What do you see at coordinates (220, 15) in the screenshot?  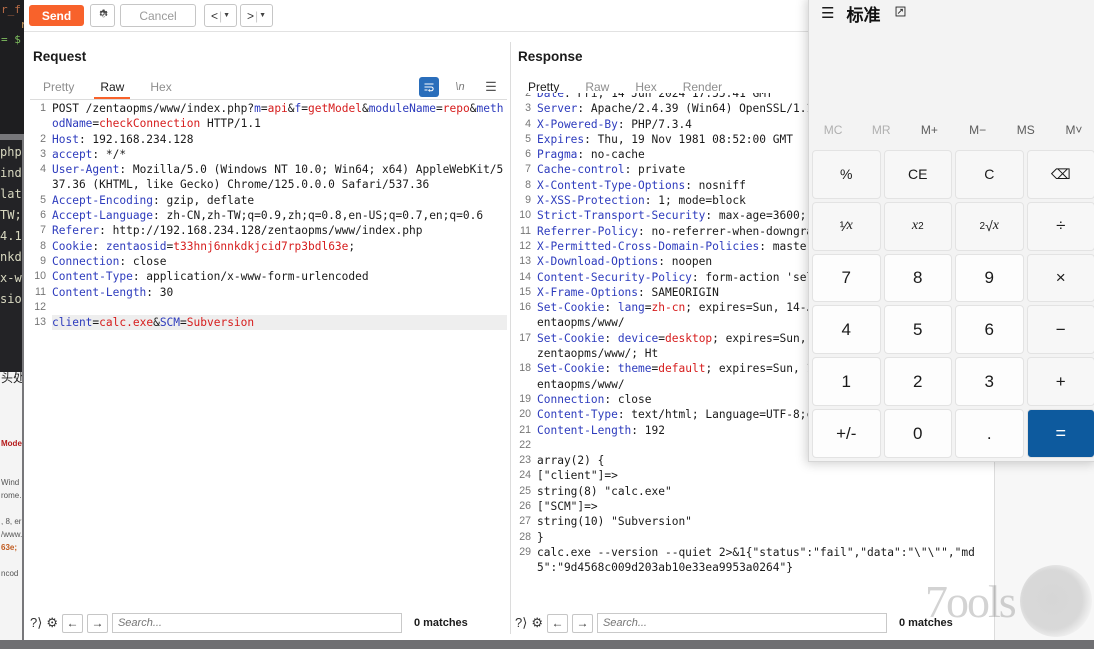 I see `previous-request-button: < | ▼` at bounding box center [220, 15].